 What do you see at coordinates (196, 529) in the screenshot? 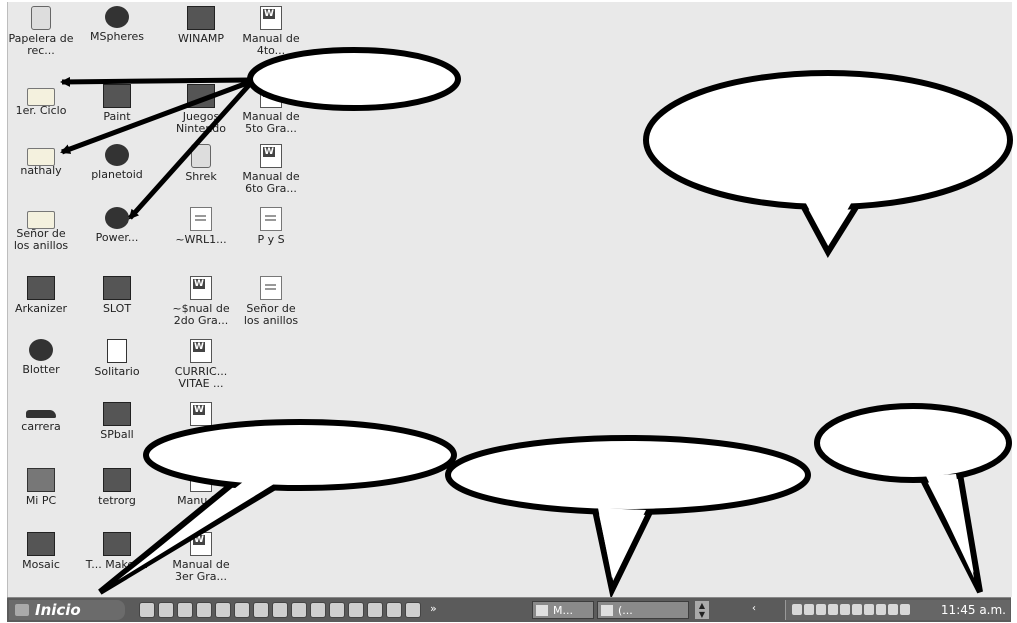
I see `callout-tail-fill` at bounding box center [196, 529].